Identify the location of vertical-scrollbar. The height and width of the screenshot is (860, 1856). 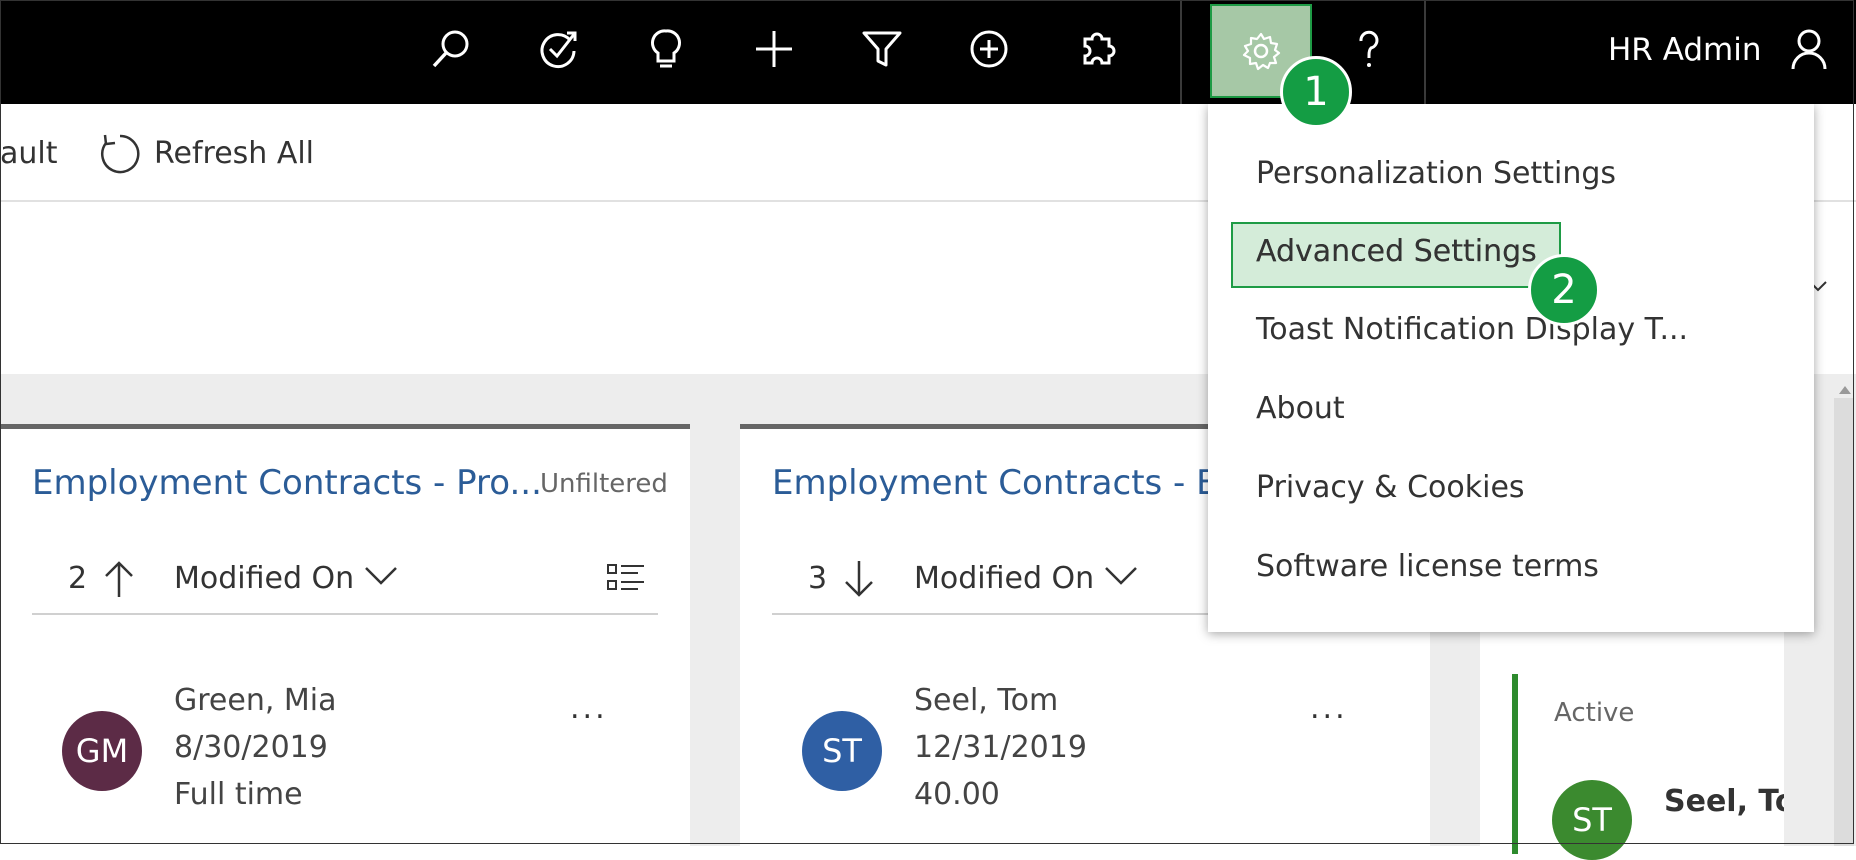
(1844, 622).